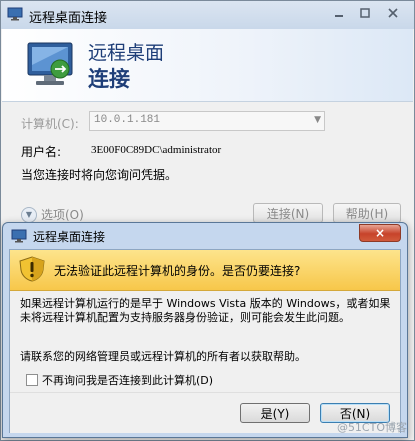  I want to click on yes-button: 是(Y), so click(275, 413).